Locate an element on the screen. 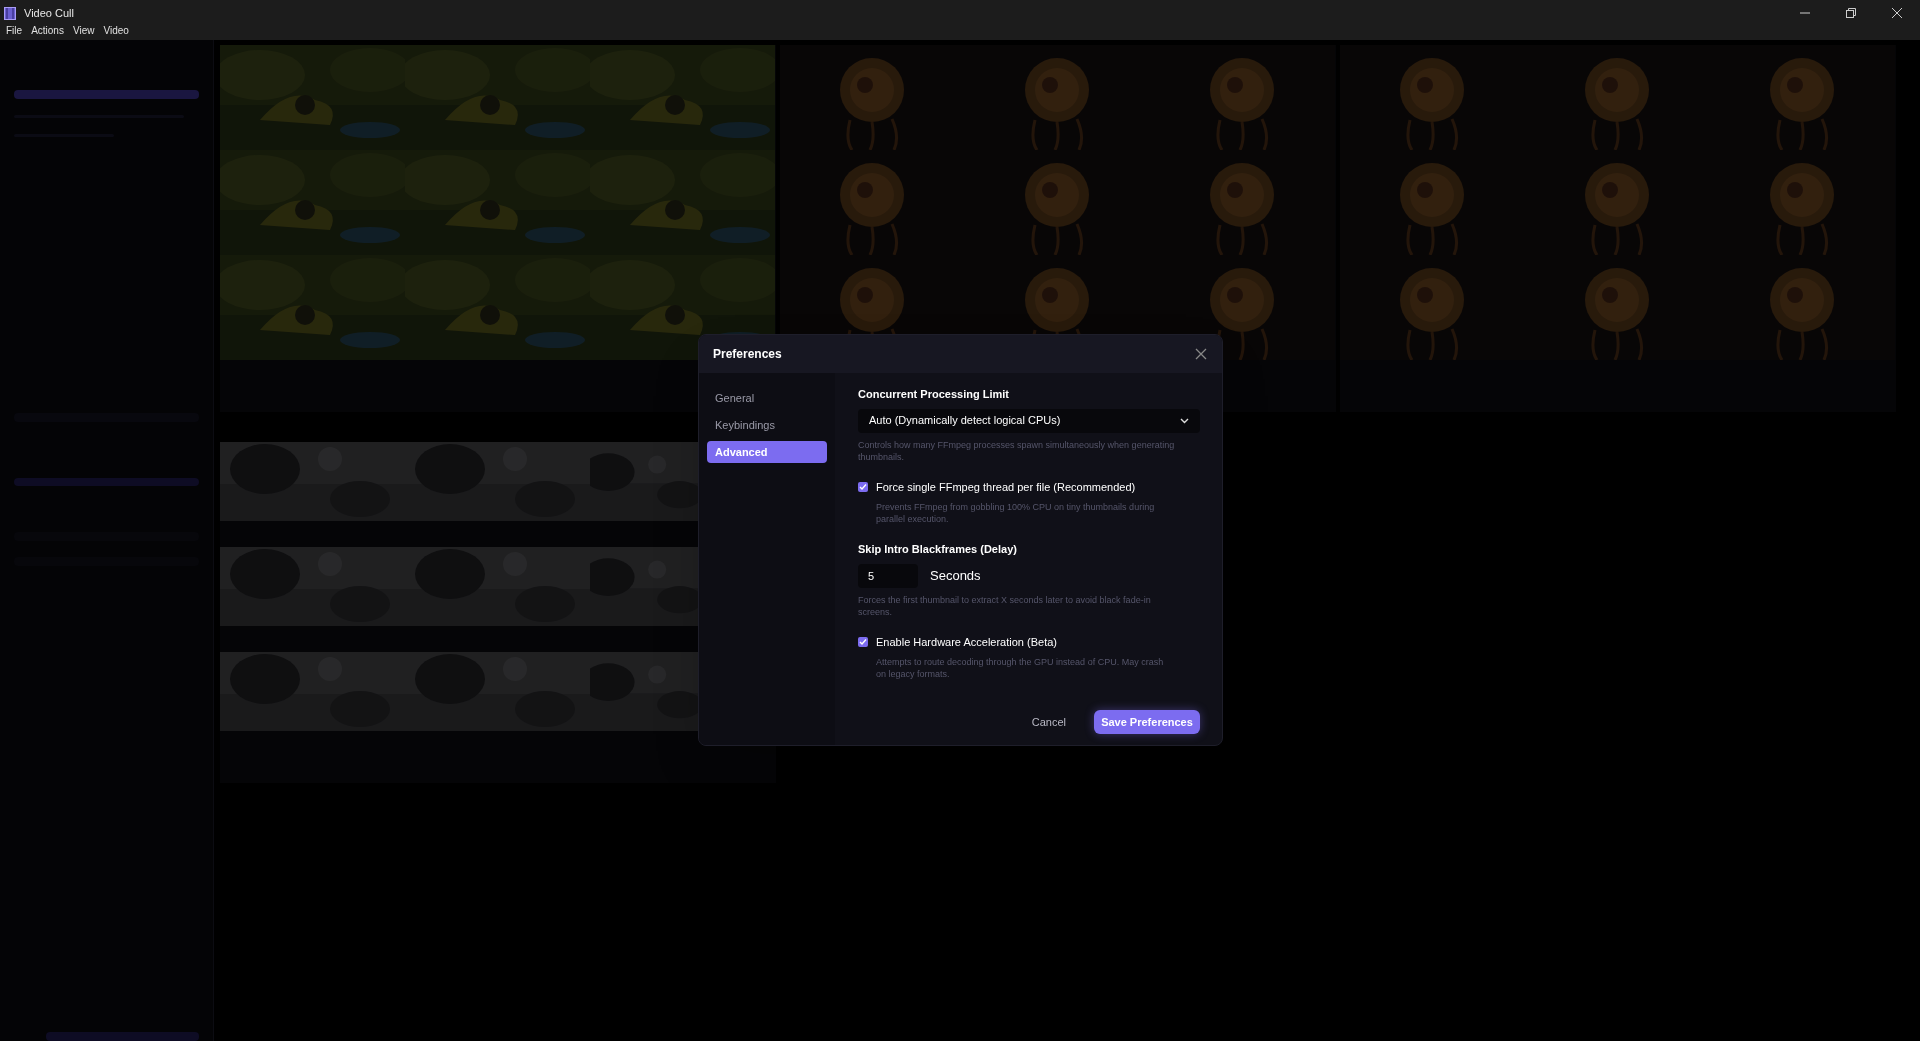 This screenshot has width=1920, height=1041. restore-icon is located at coordinates (1851, 13).